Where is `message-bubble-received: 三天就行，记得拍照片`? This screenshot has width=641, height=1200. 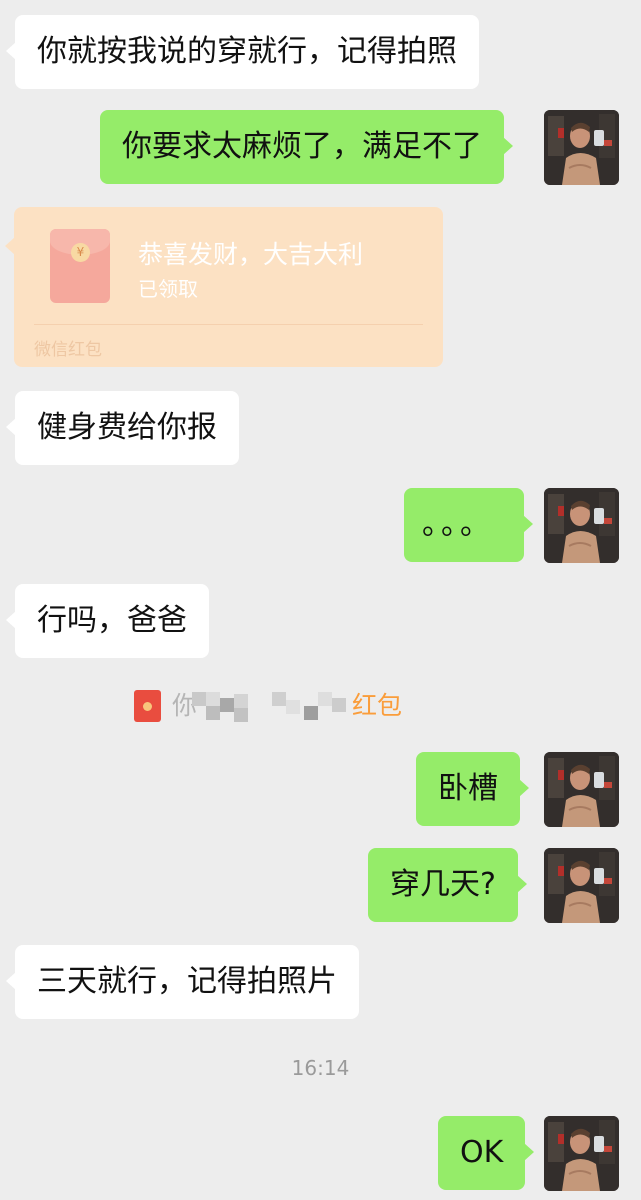 message-bubble-received: 三天就行，记得拍照片 is located at coordinates (182, 982).